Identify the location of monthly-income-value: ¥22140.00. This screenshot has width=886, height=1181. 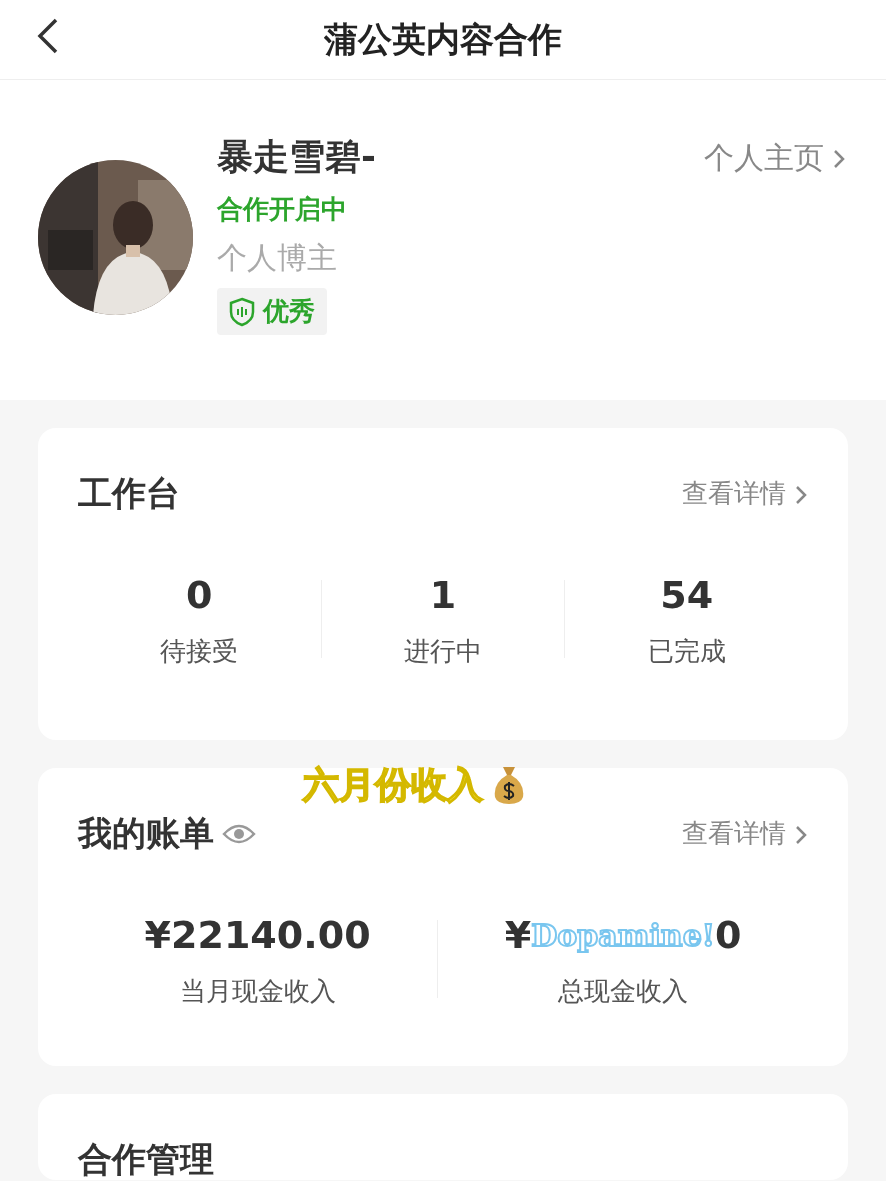
(257, 935).